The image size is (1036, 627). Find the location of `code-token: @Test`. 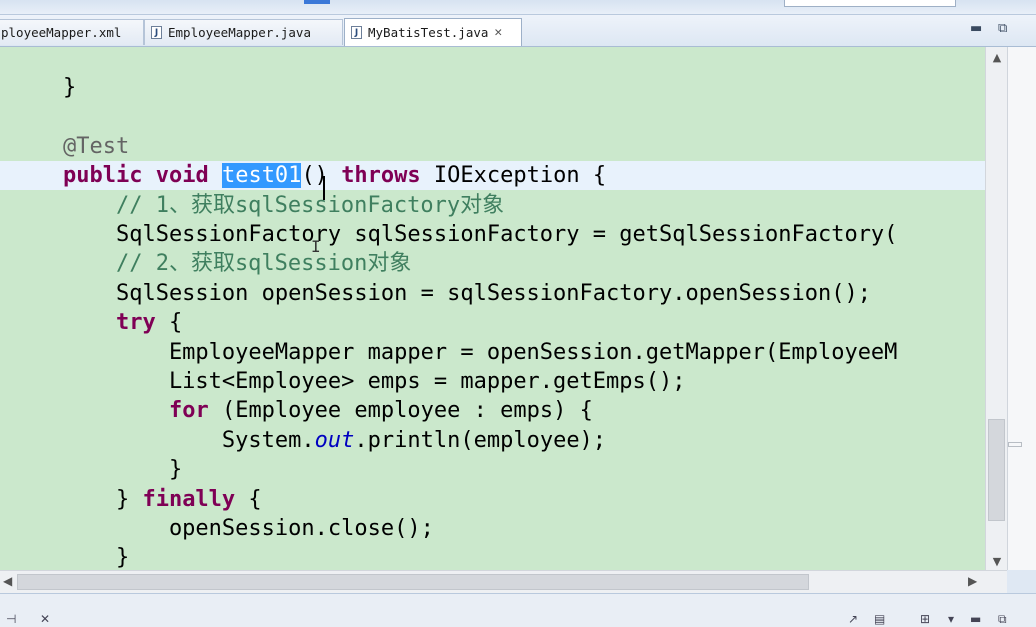

code-token: @Test is located at coordinates (70, 146).